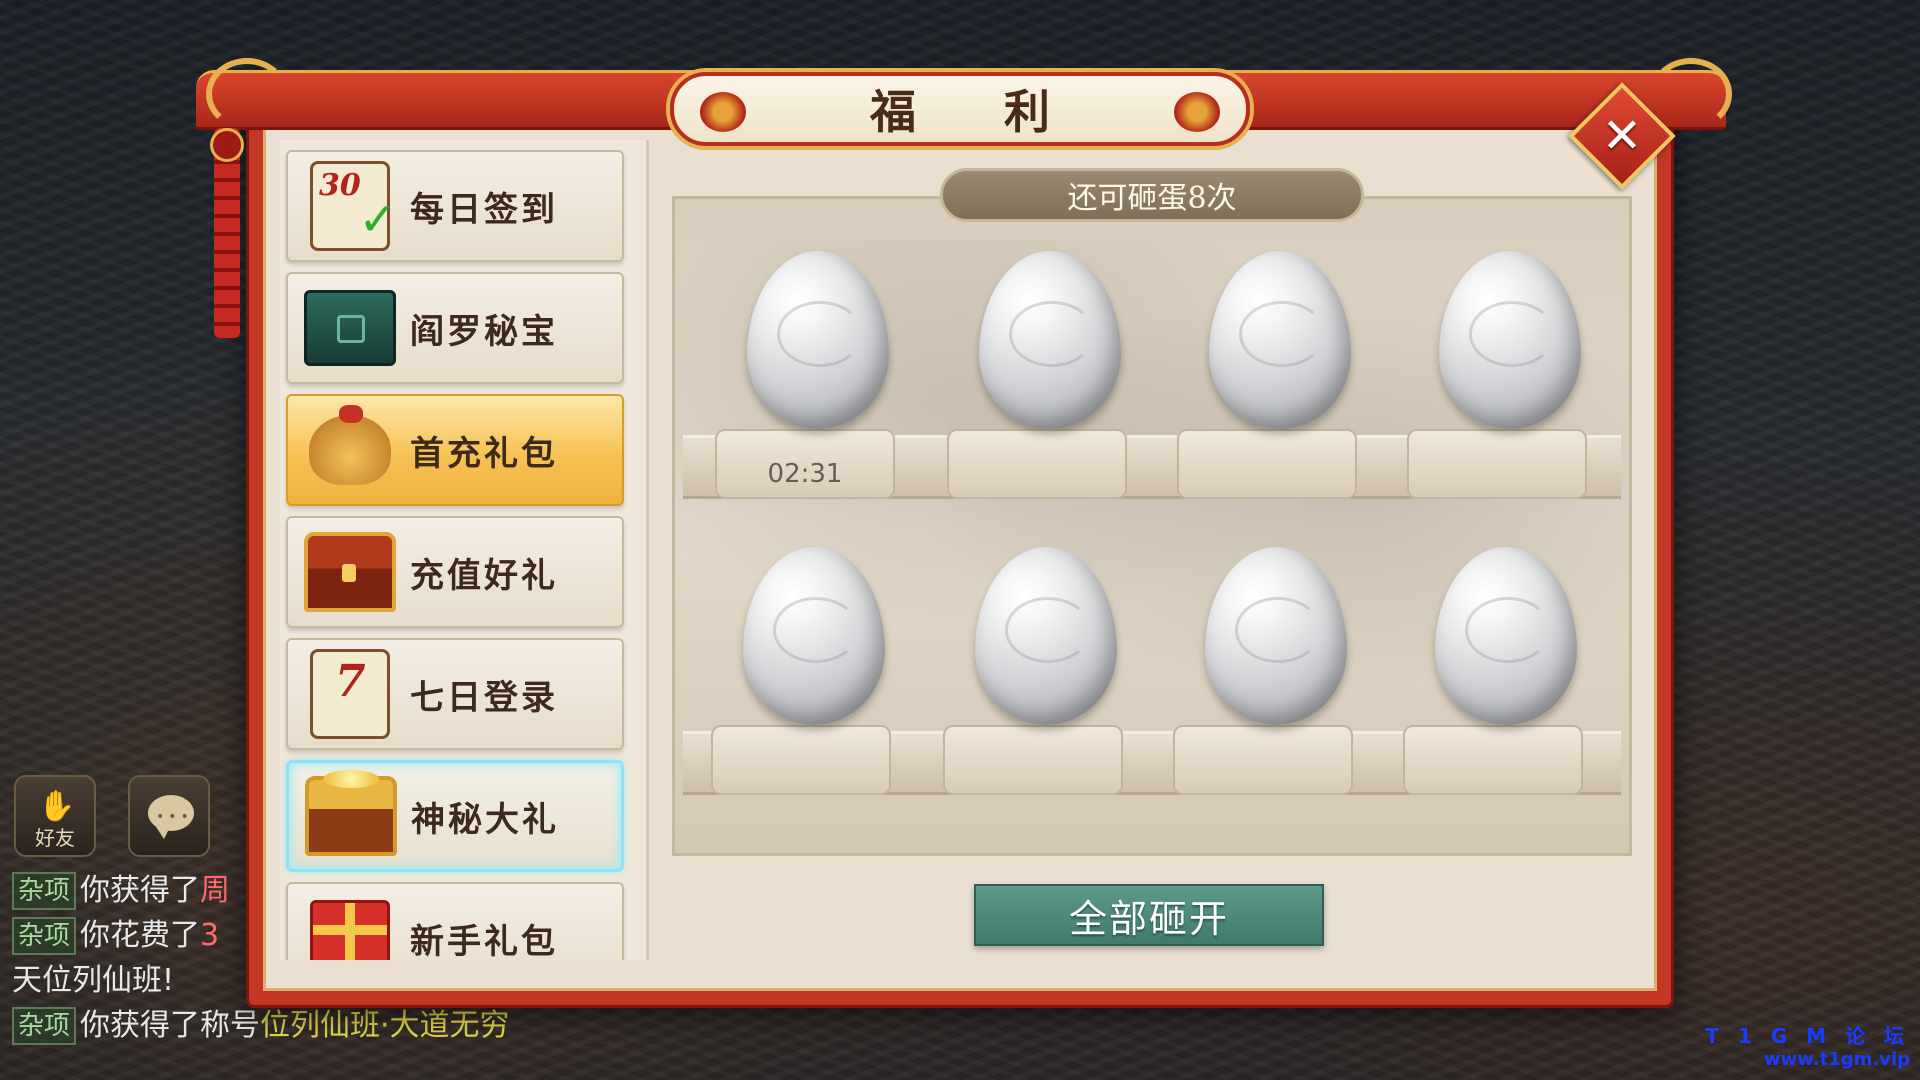 The width and height of the screenshot is (1920, 1080). I want to click on sidebar-item-yanluo-treasure: 阎罗秘宝, so click(455, 328).